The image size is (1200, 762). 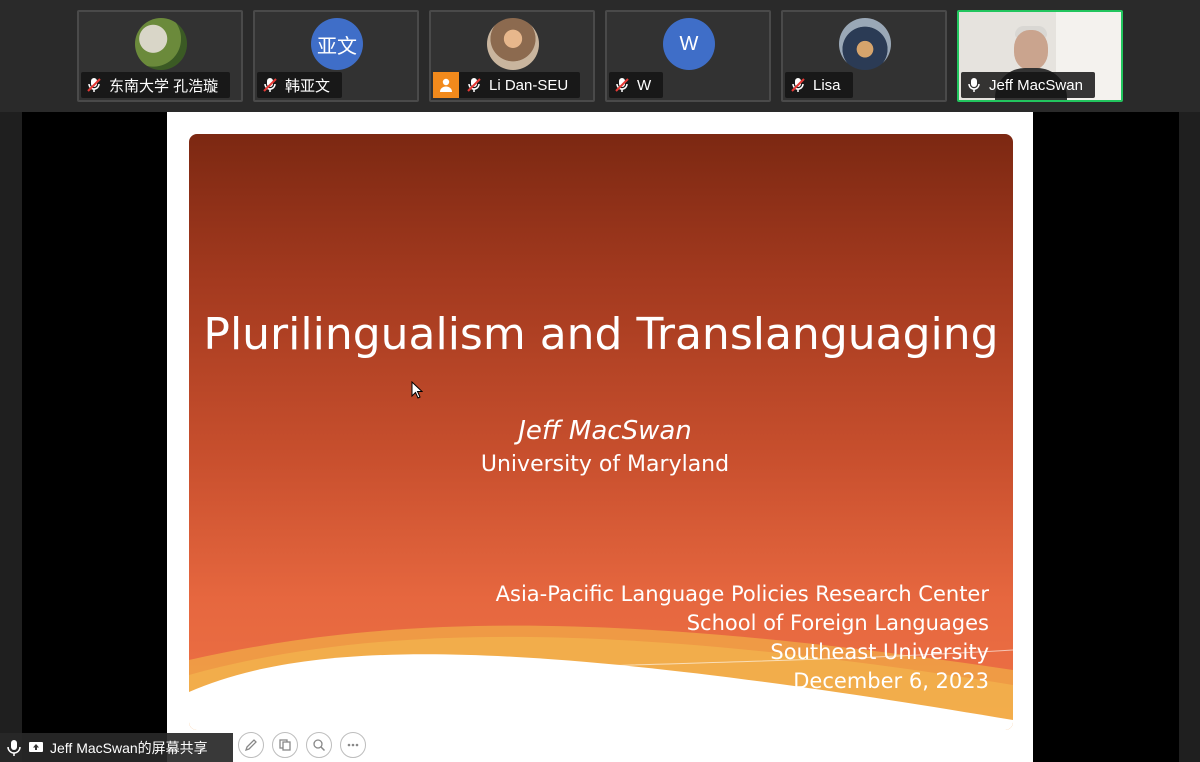 What do you see at coordinates (417, 390) in the screenshot?
I see `mouse-cursor-icon` at bounding box center [417, 390].